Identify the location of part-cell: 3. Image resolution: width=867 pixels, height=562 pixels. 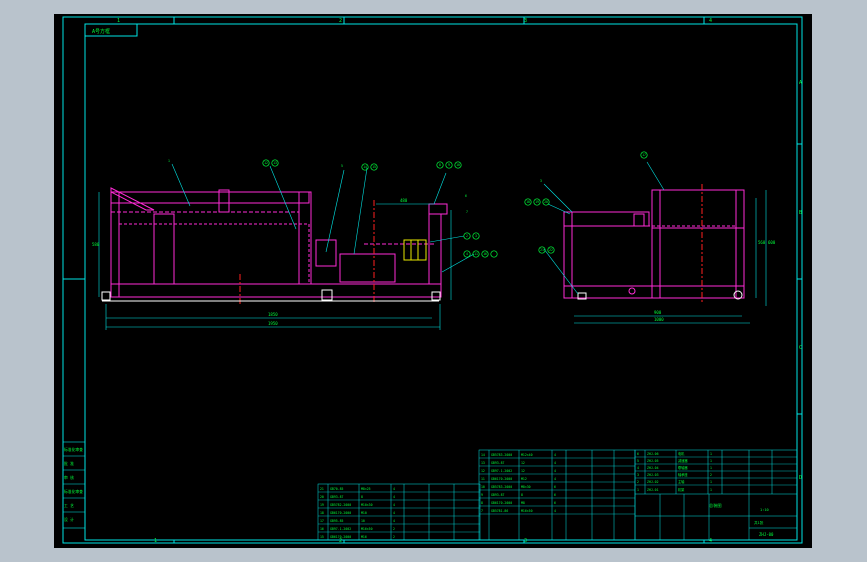
(638, 475).